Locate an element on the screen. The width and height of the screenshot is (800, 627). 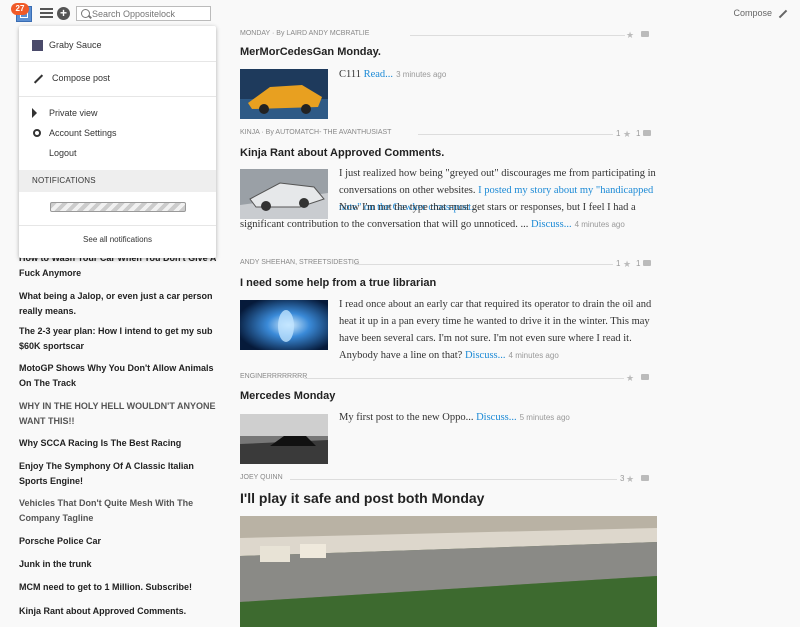
post-title: Kinja Rant about Approved Comments. is located at coordinates (342, 153).